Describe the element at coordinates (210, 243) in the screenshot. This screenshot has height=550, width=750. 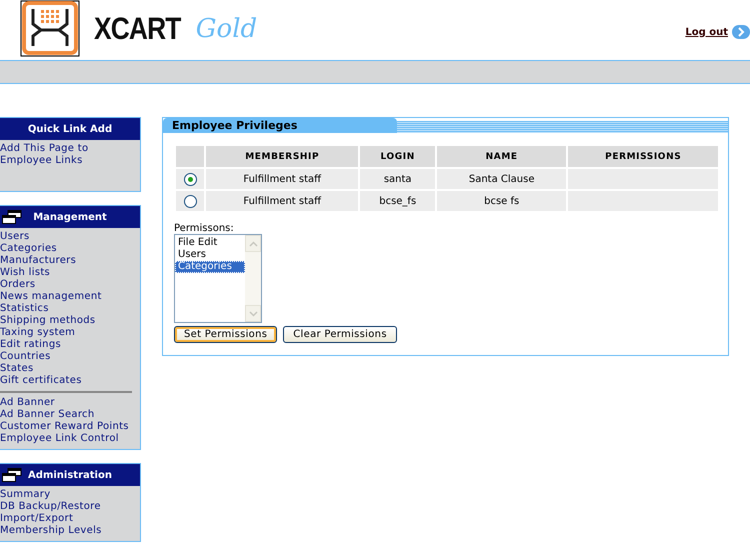
I see `list-option: File Edit` at that location.